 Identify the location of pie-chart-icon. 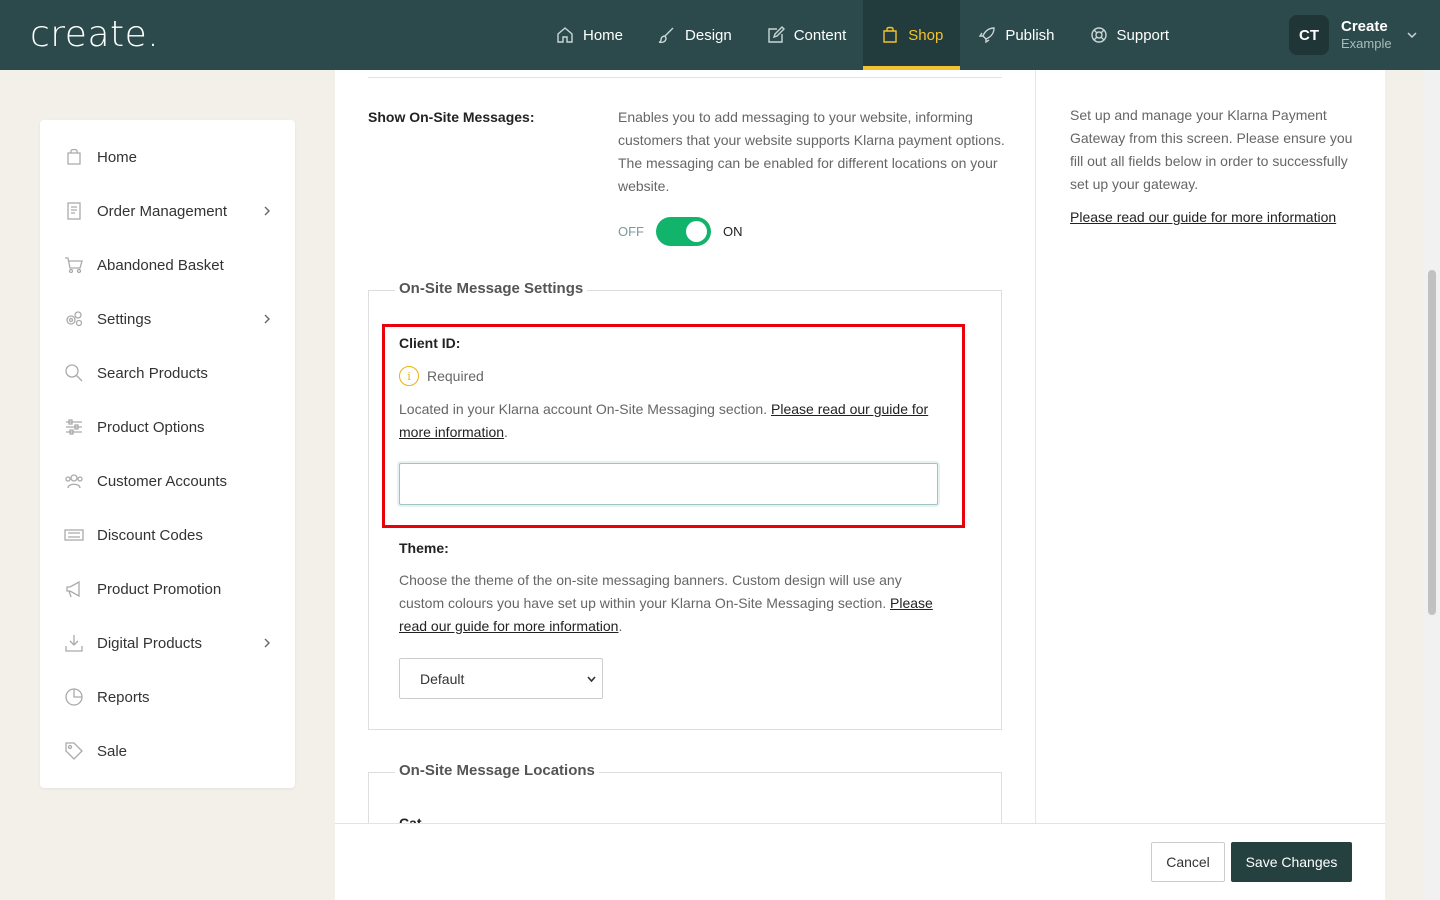
(74, 697).